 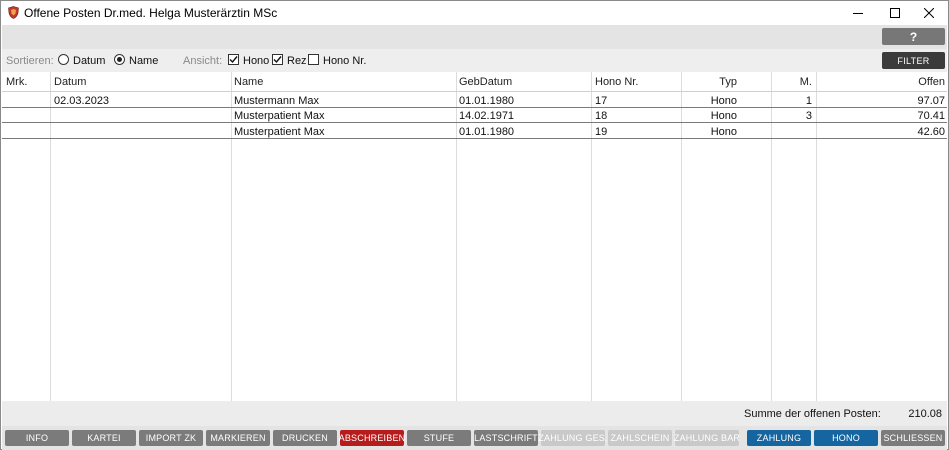 What do you see at coordinates (143, 61) in the screenshot?
I see `sort-name-label: Name` at bounding box center [143, 61].